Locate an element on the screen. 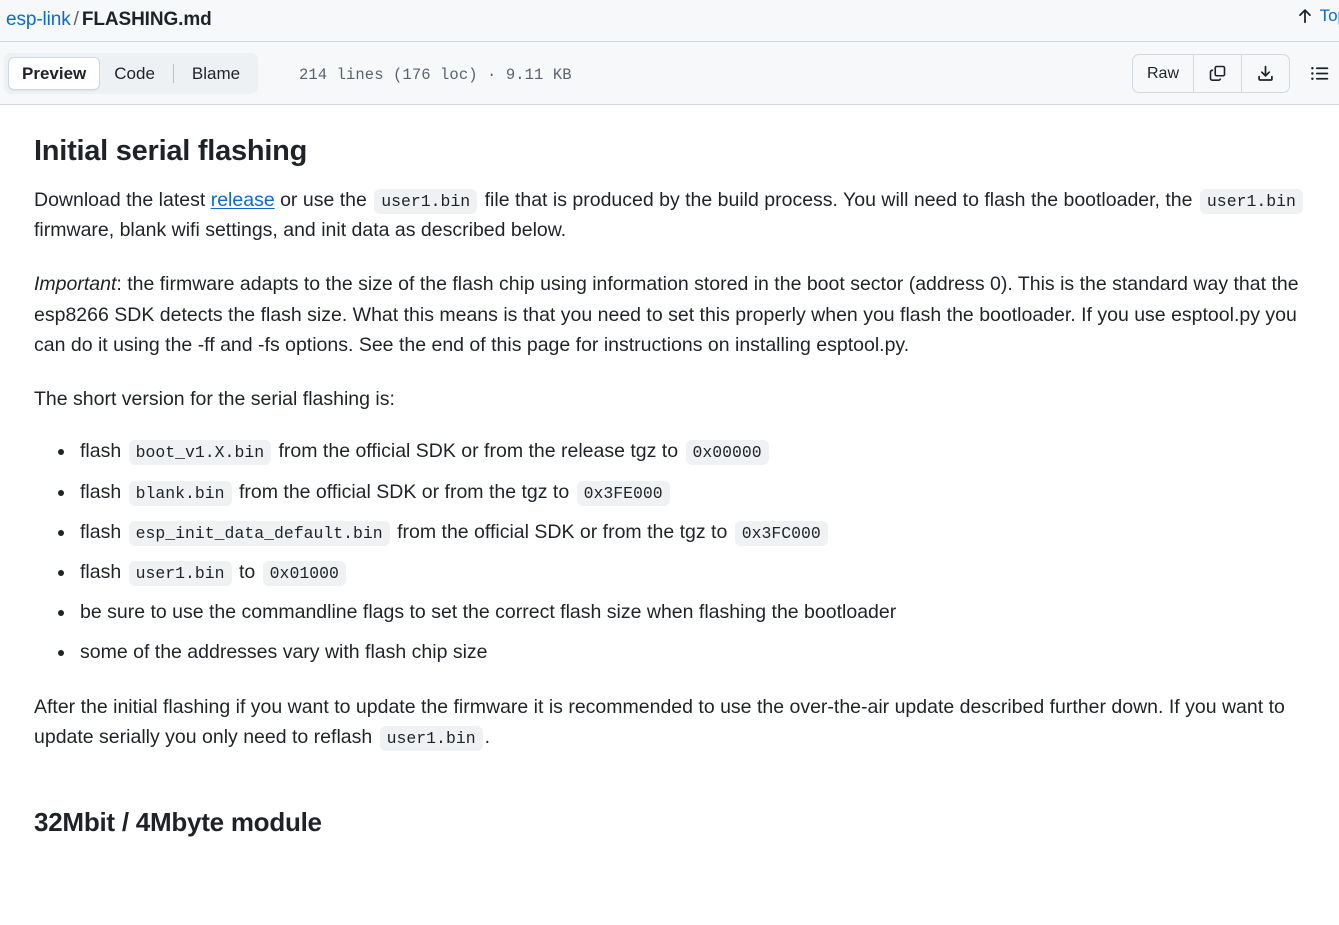  bullet-3-code-2: 0x01000 is located at coordinates (304, 573).